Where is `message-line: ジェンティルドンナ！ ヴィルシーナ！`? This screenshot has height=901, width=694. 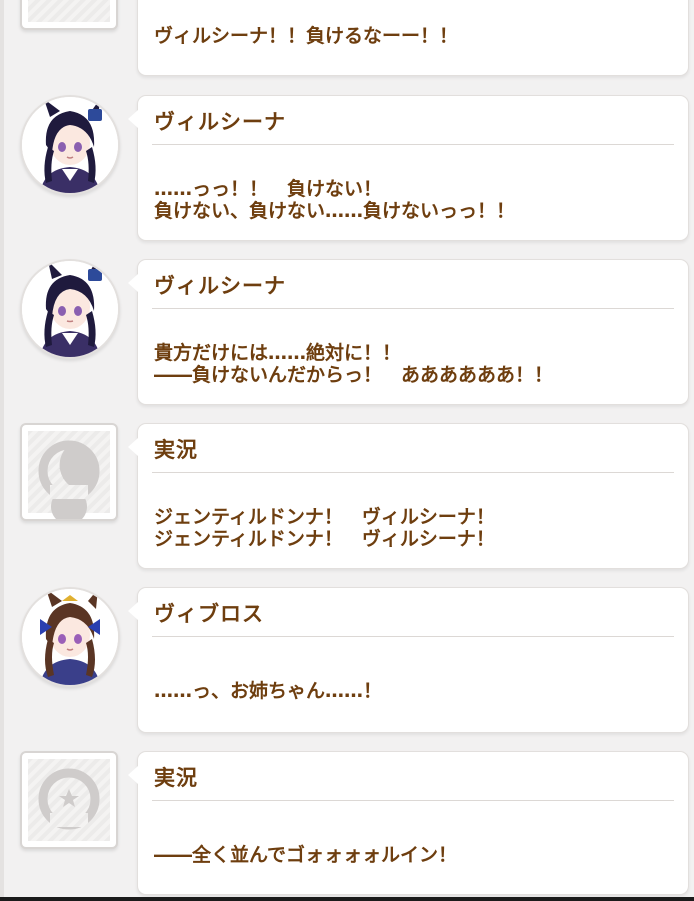
message-line: ジェンティルドンナ！ ヴィルシーナ！ is located at coordinates (324, 539).